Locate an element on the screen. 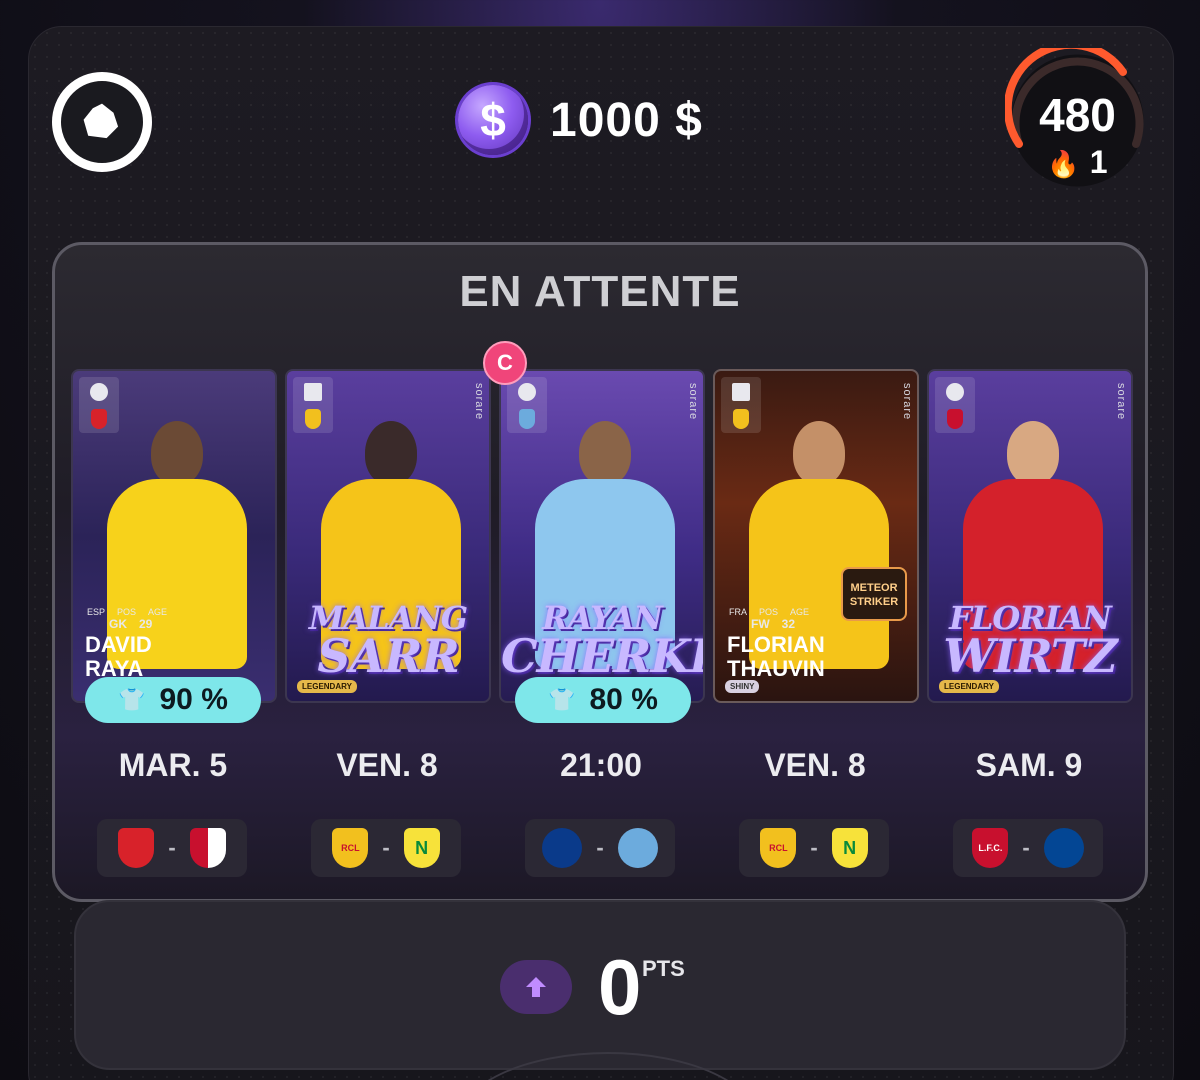 This screenshot has height=1080, width=1200. player-name: DAVID RAYA is located at coordinates (118, 656).